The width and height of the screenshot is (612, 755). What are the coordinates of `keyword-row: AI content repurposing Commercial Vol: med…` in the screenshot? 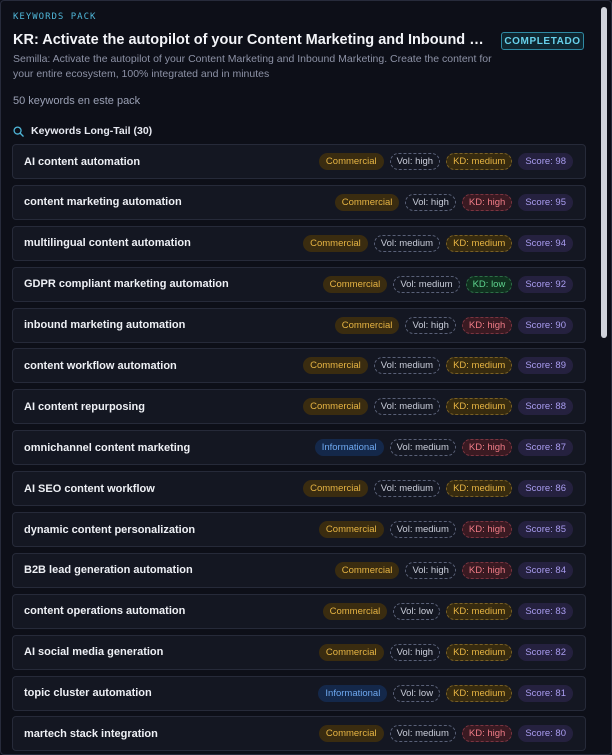 It's located at (299, 407).